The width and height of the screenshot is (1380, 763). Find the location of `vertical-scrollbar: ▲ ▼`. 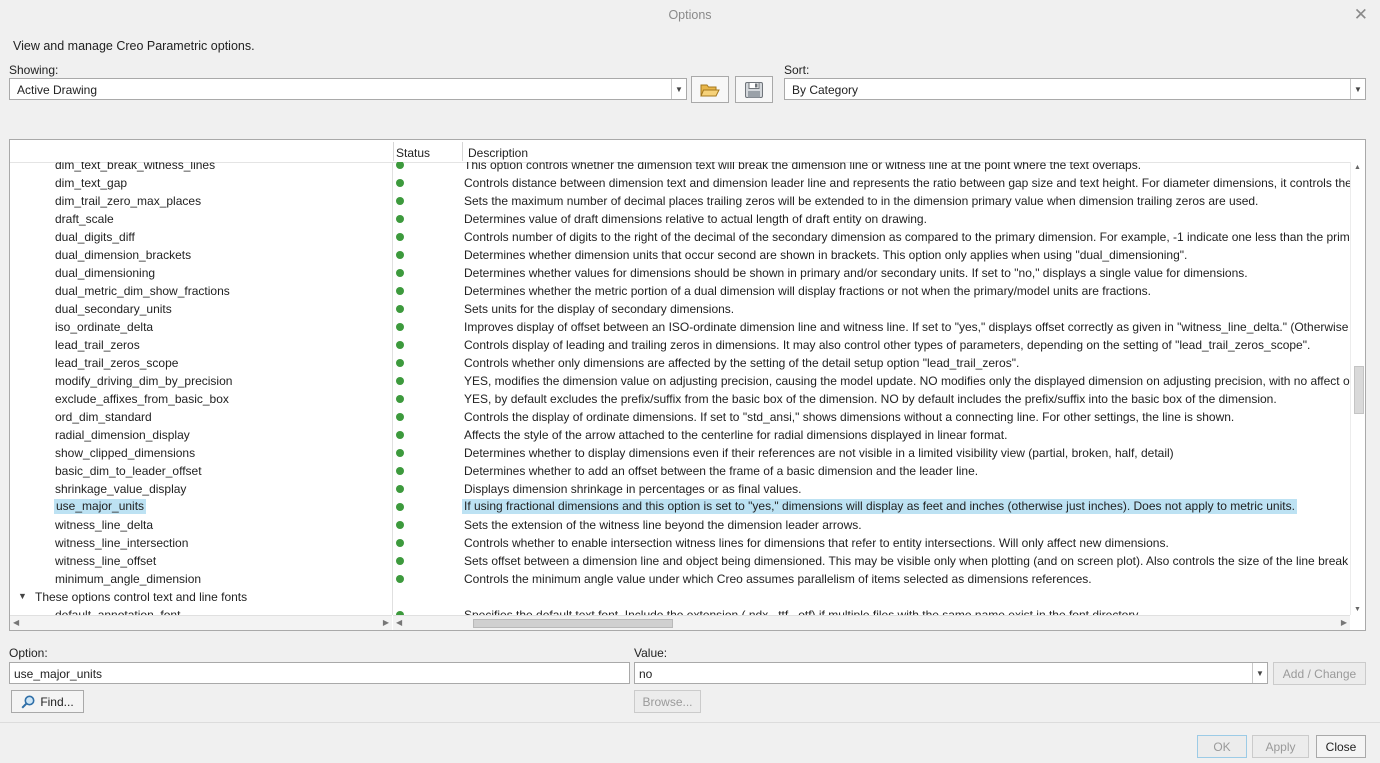

vertical-scrollbar: ▲ ▼ is located at coordinates (1357, 388).